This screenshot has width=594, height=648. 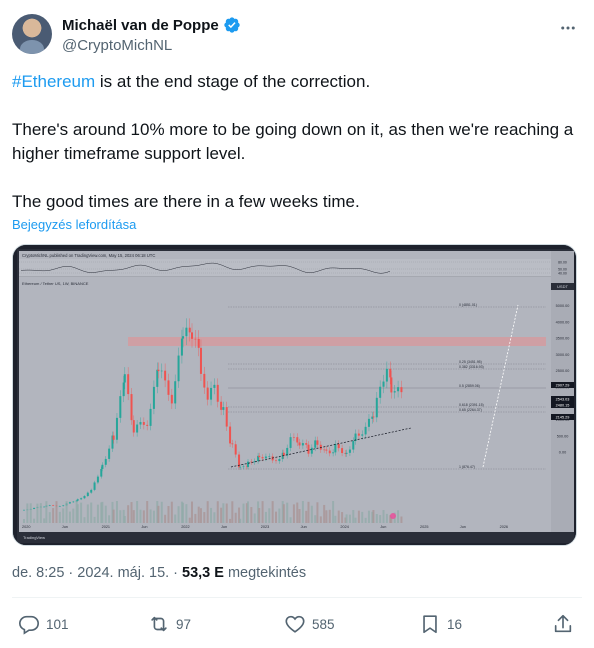 What do you see at coordinates (504, 527) in the screenshot?
I see `time-tick-label: 2026` at bounding box center [504, 527].